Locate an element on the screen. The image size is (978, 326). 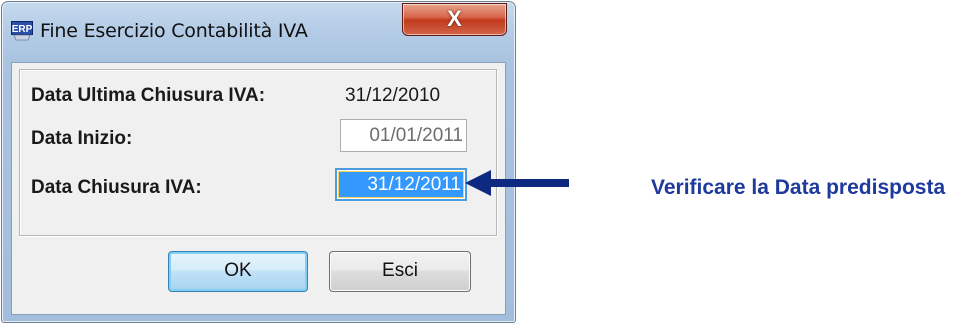
svg-text: ERP is located at coordinates (22, 29).